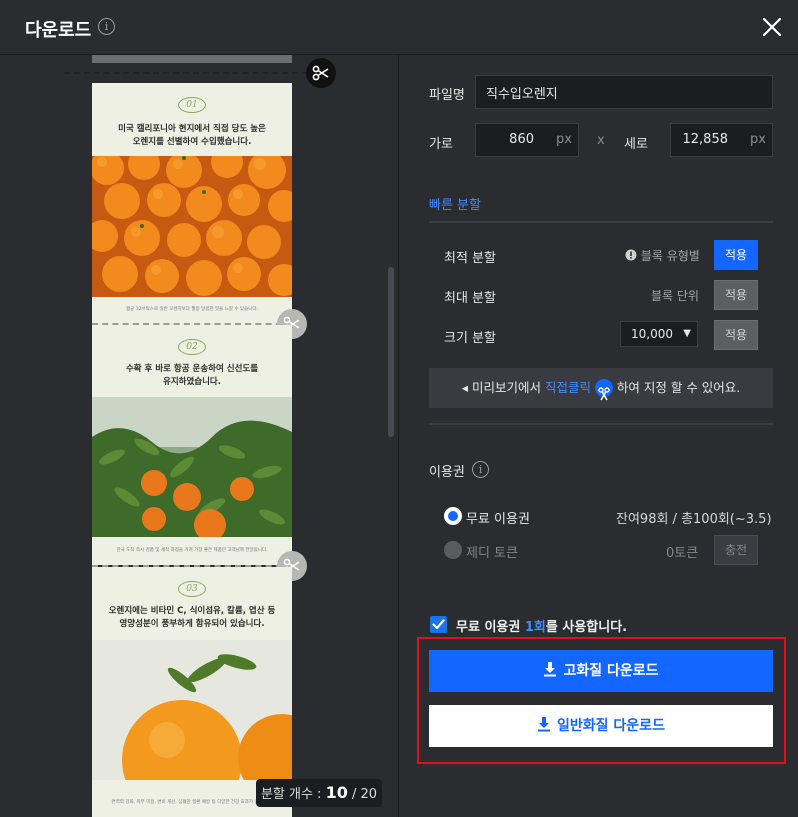  I want to click on split-marker-button, so click(321, 73).